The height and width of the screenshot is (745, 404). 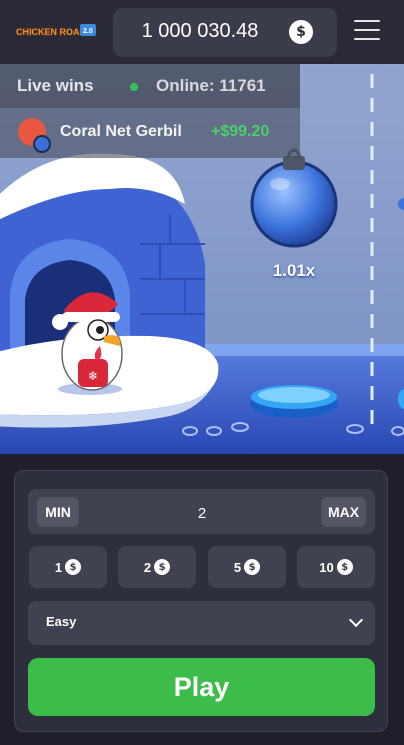 I want to click on balance-display: 1 000 030.48 $, so click(x=225, y=32).